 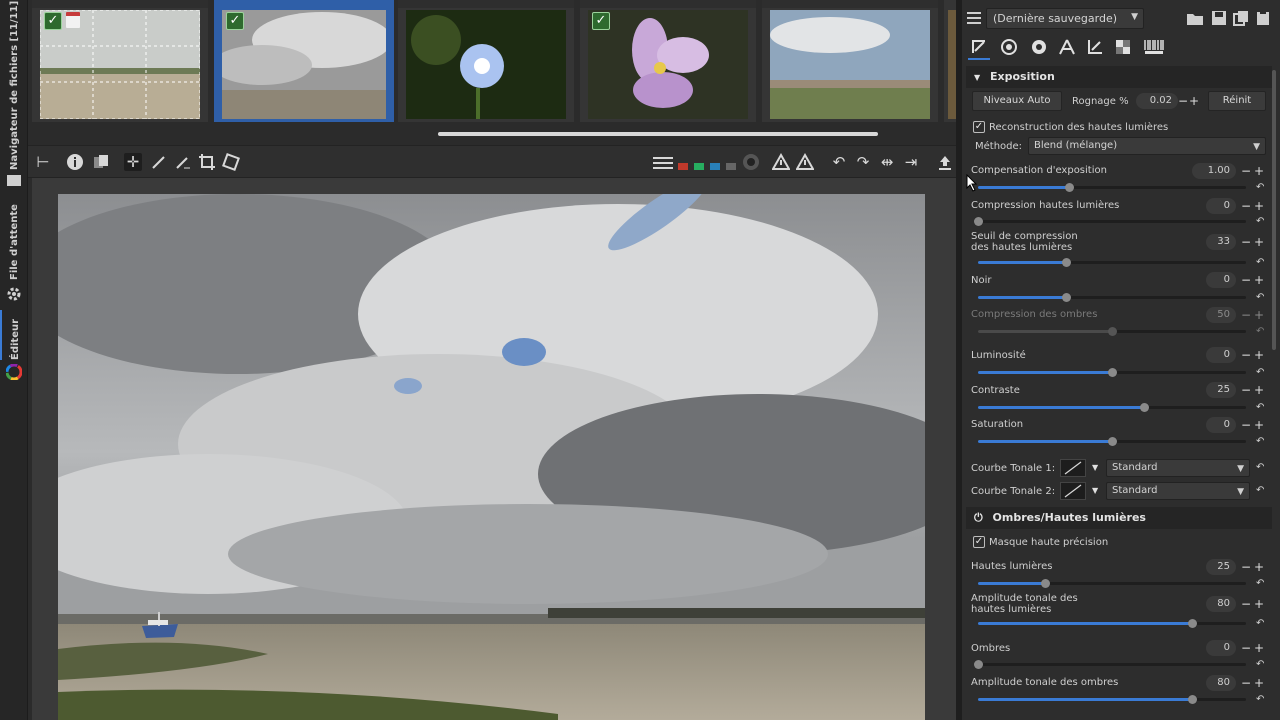 What do you see at coordinates (1274, 210) in the screenshot?
I see `panel-scrollbar` at bounding box center [1274, 210].